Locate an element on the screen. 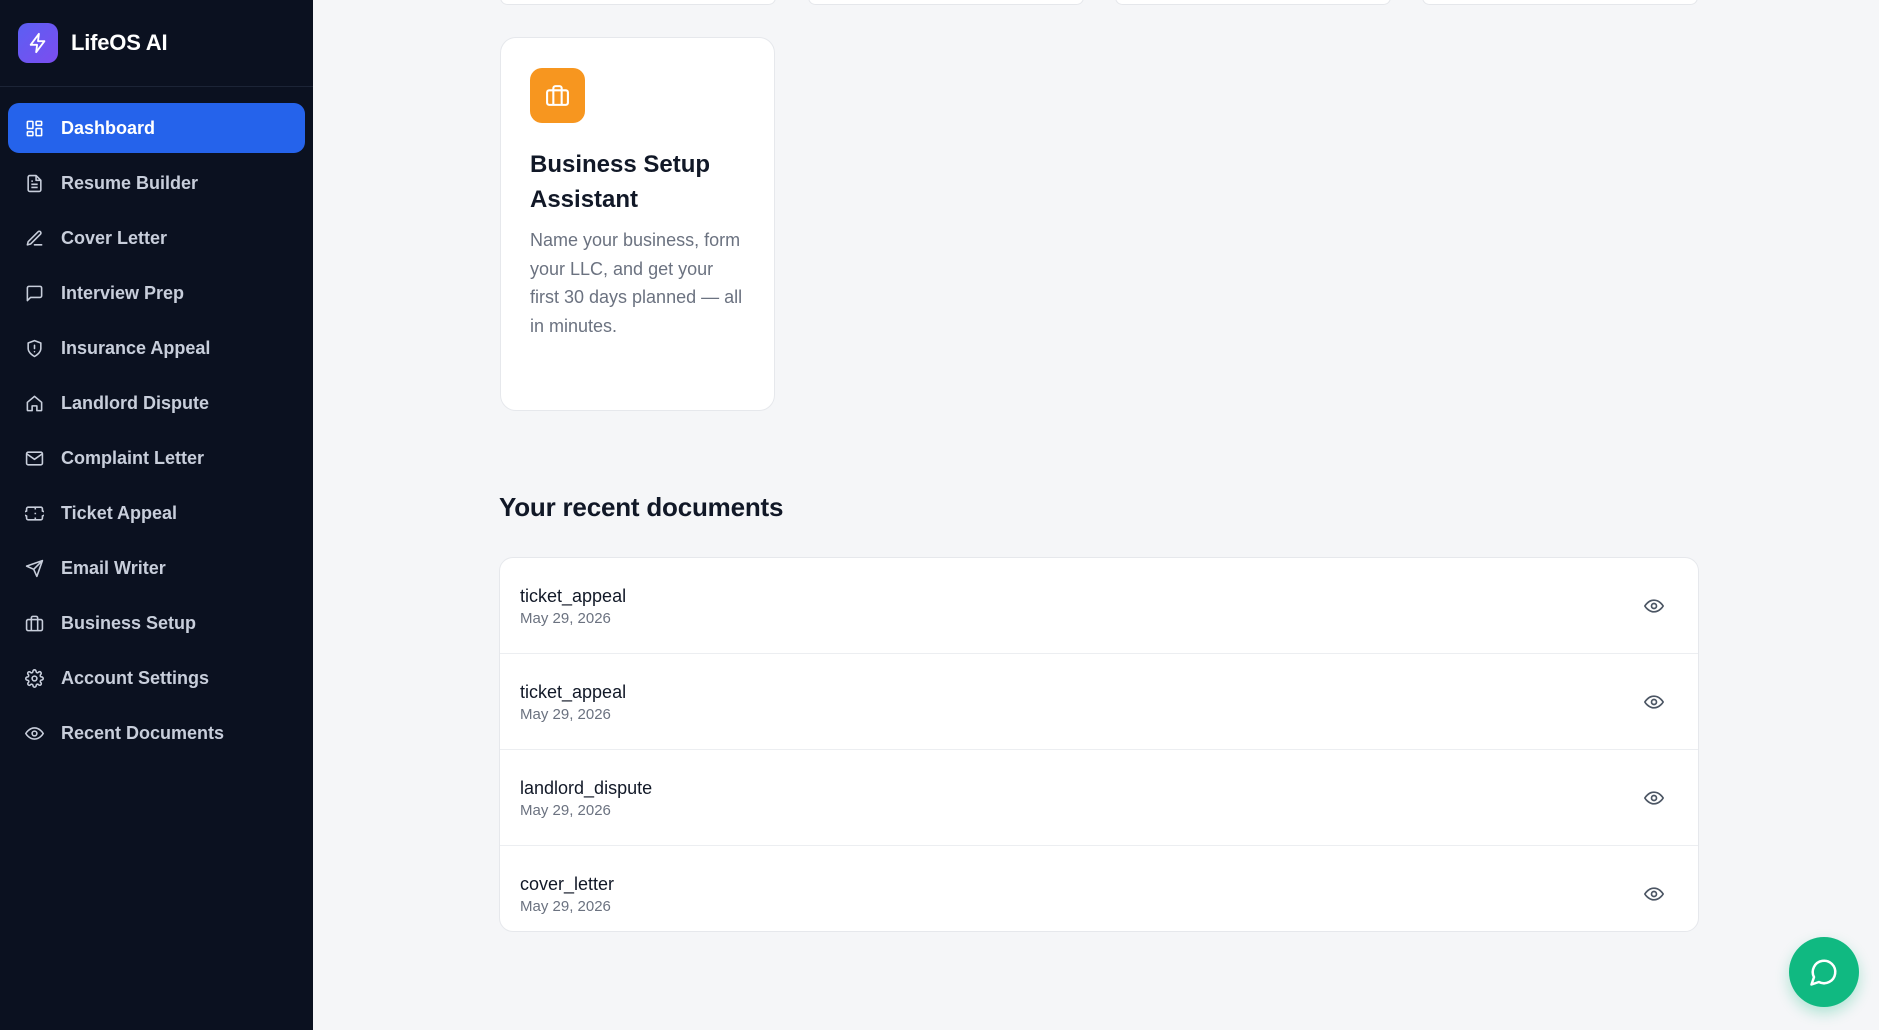  sidebar-item-landlord-dispute: Landlord Dispute is located at coordinates (156, 403).